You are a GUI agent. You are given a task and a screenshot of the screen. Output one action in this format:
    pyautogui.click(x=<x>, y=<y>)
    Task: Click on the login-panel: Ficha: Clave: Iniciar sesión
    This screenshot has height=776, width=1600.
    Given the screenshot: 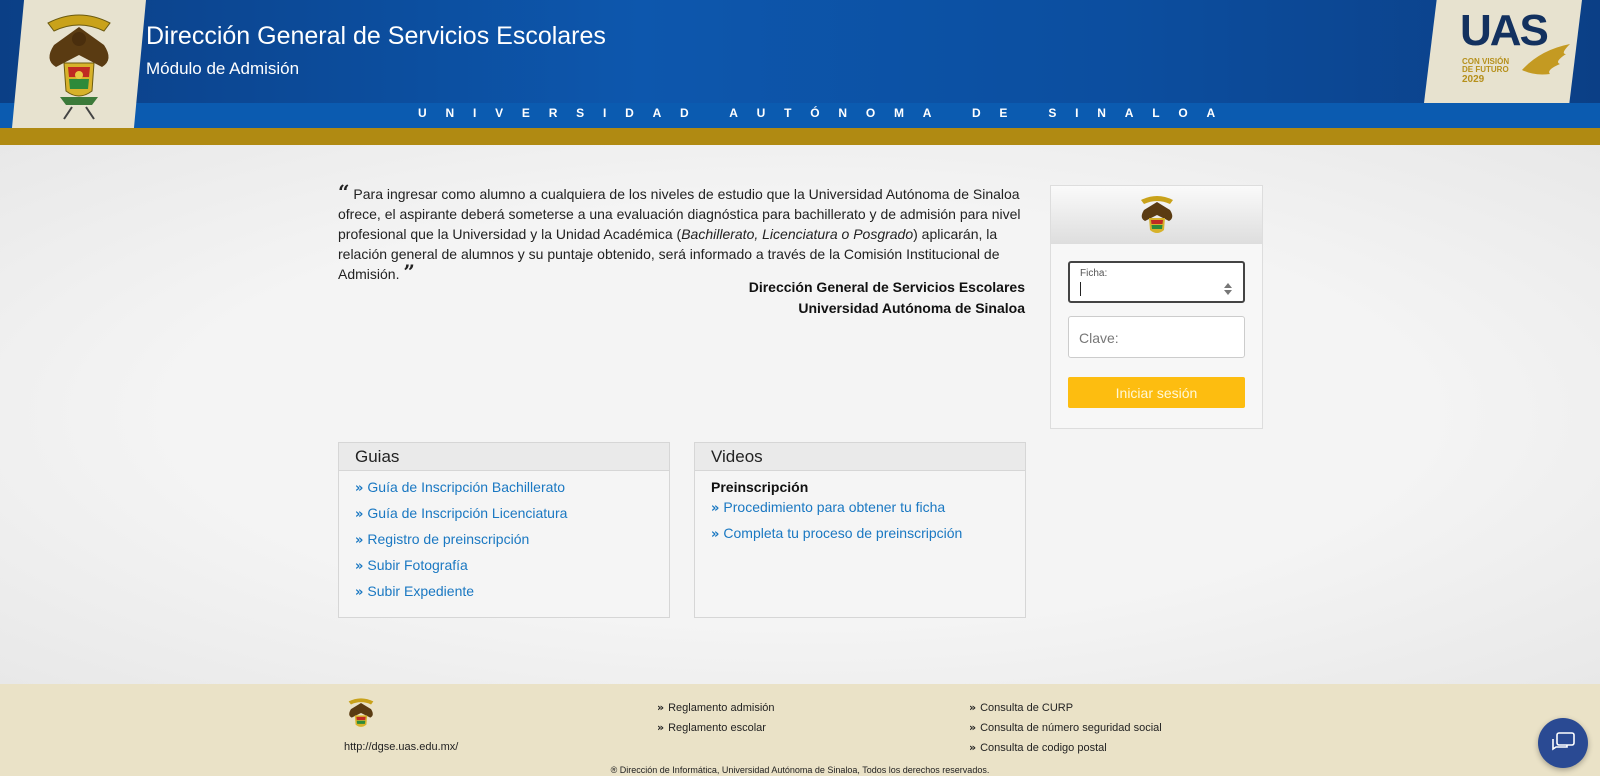 What is the action you would take?
    pyautogui.click(x=1156, y=307)
    